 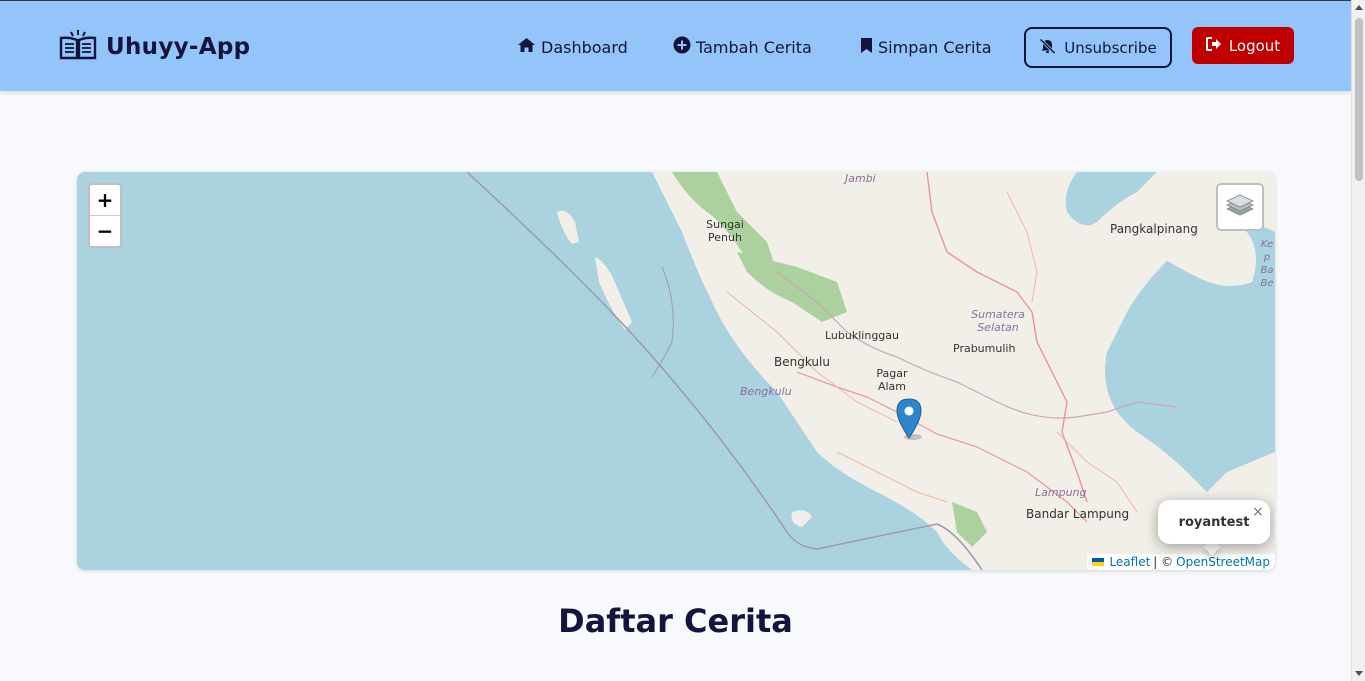 I want to click on map-label-bengkulu-city: Bengkulu, so click(x=802, y=362).